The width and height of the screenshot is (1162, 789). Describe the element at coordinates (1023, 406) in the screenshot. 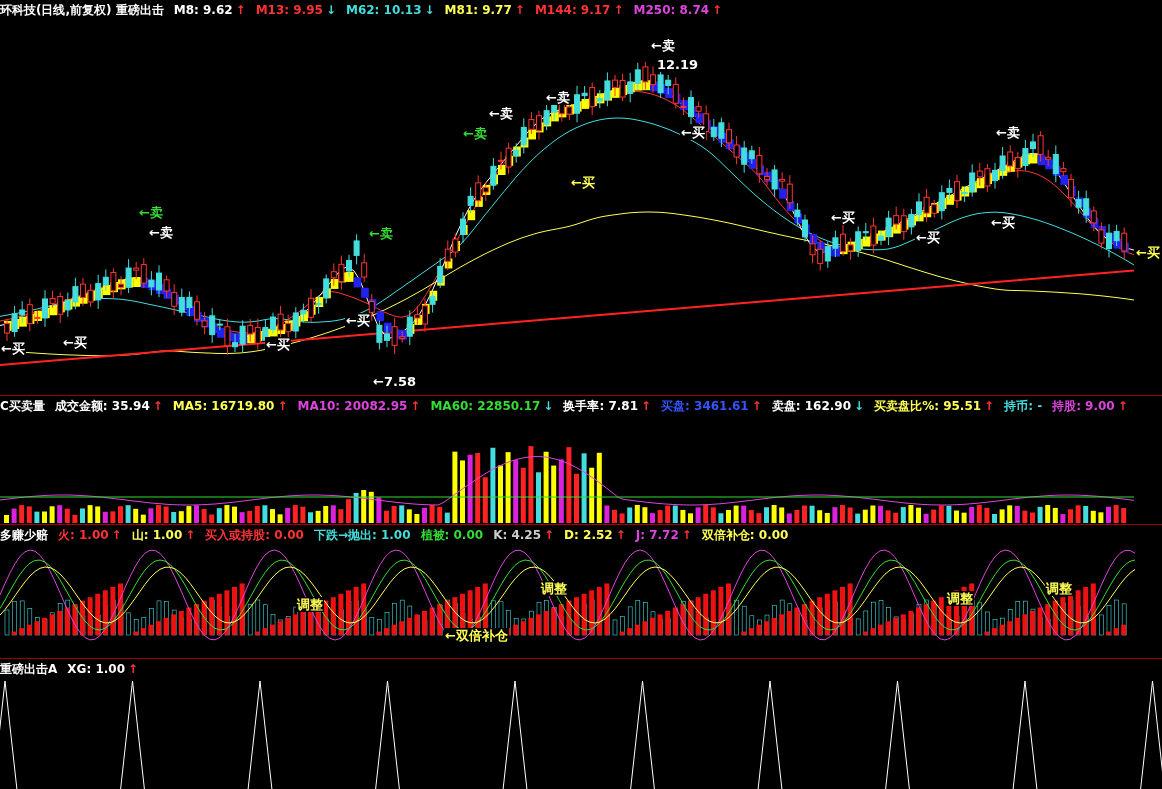

I see `indicator-value: 持币: -` at that location.